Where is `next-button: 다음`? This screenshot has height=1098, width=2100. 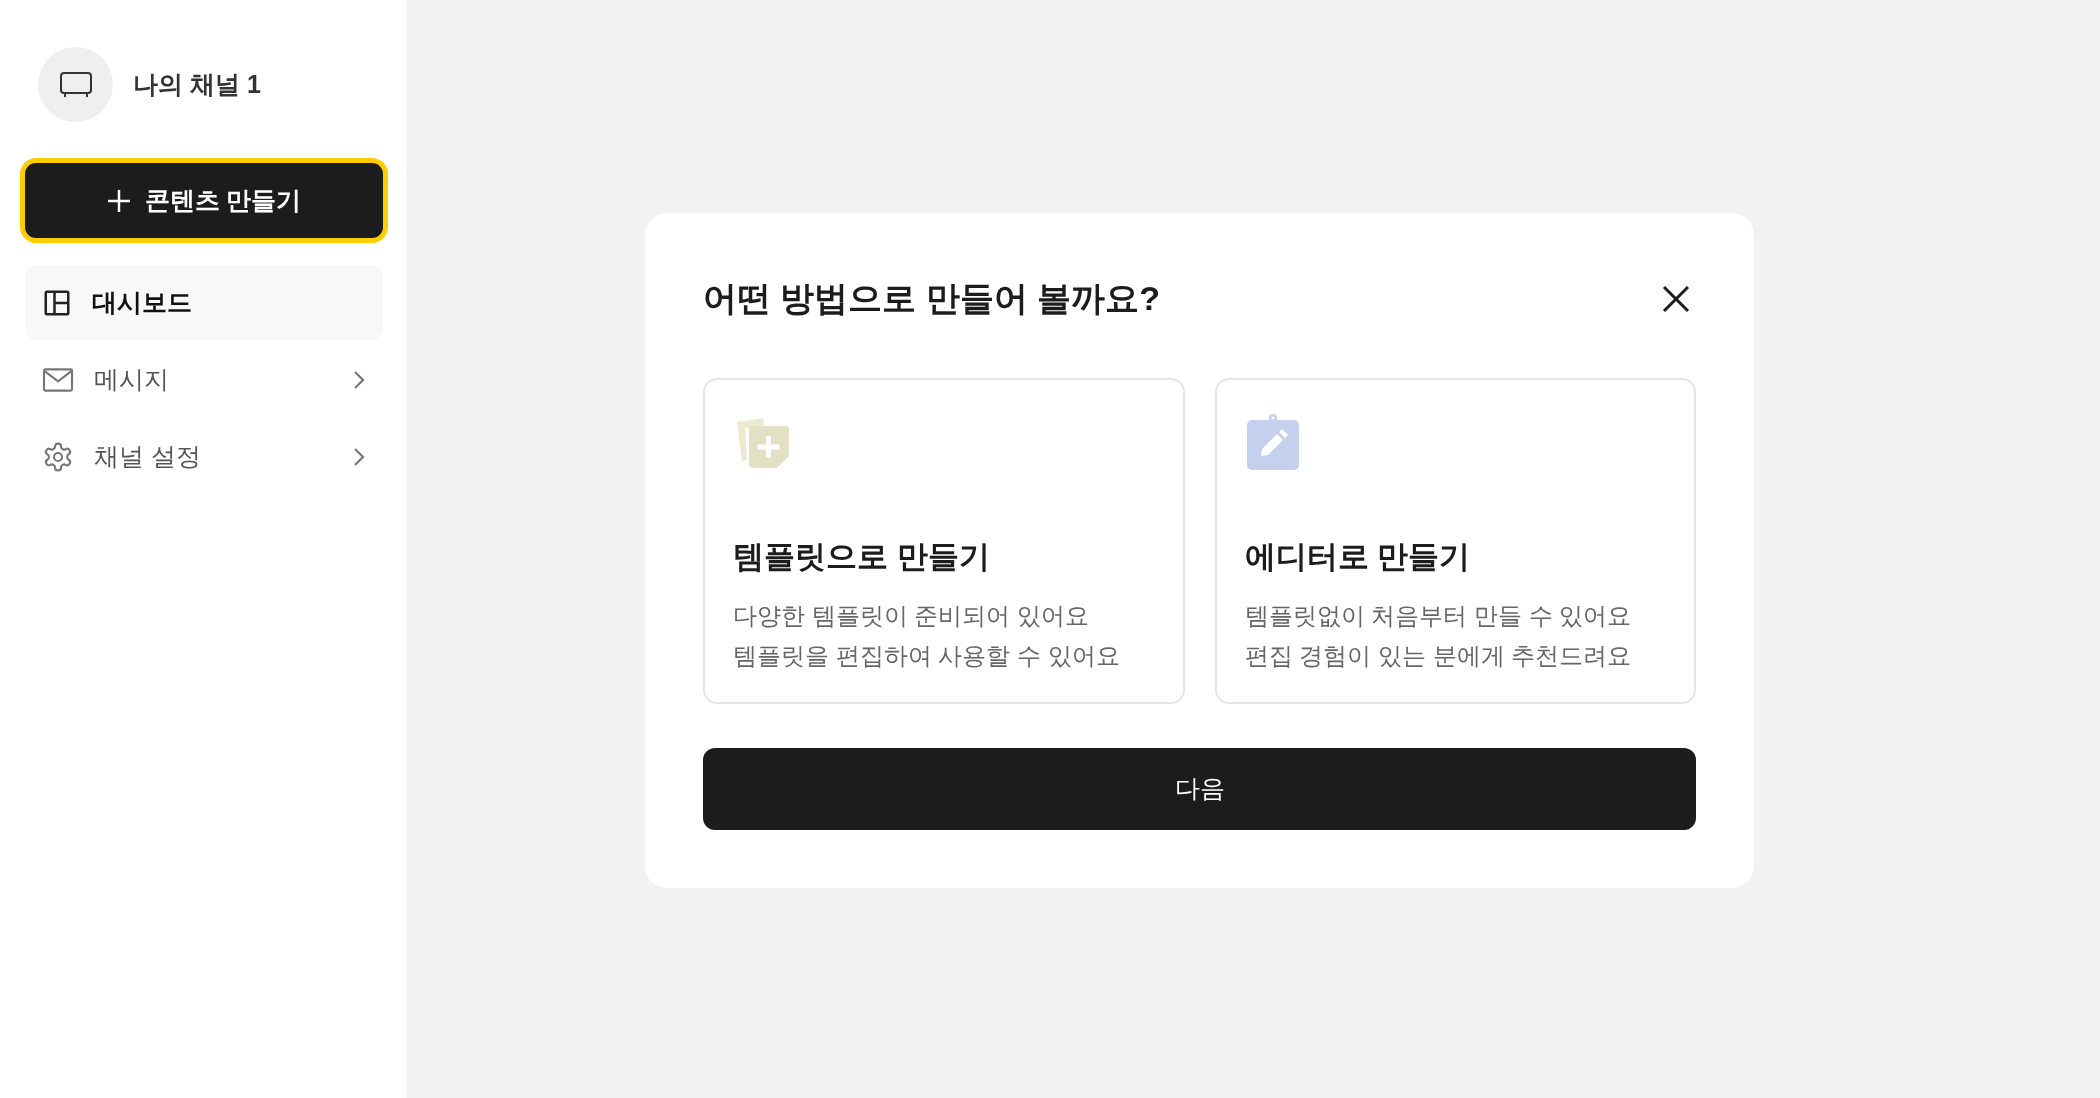 next-button: 다음 is located at coordinates (1199, 789).